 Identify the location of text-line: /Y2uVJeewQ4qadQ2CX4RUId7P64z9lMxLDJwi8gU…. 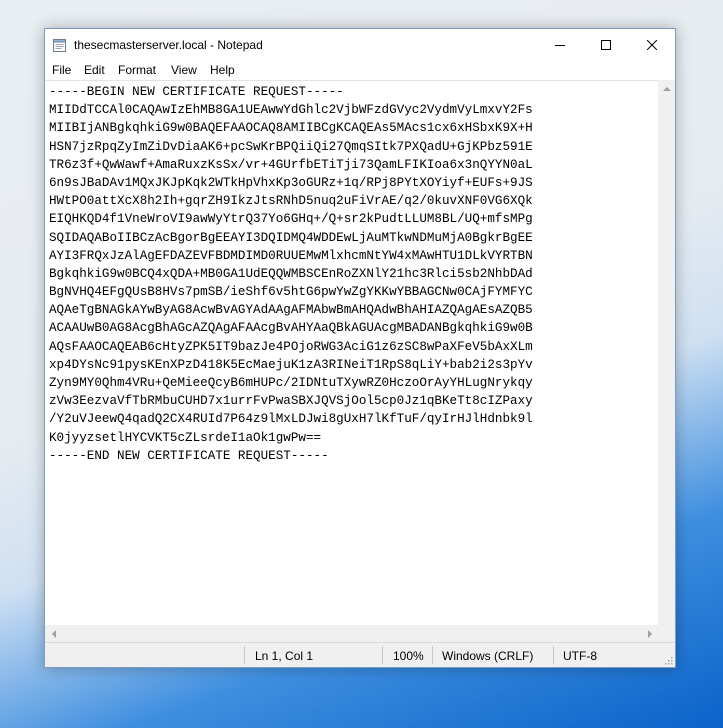
(291, 419).